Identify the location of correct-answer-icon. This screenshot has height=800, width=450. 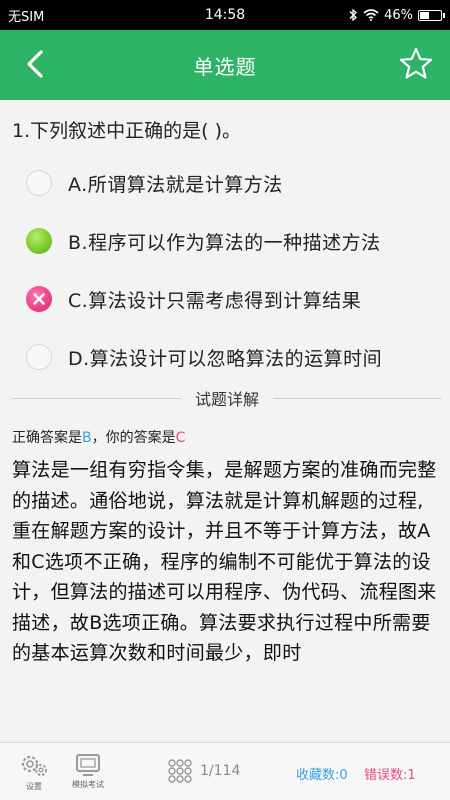
(39, 241).